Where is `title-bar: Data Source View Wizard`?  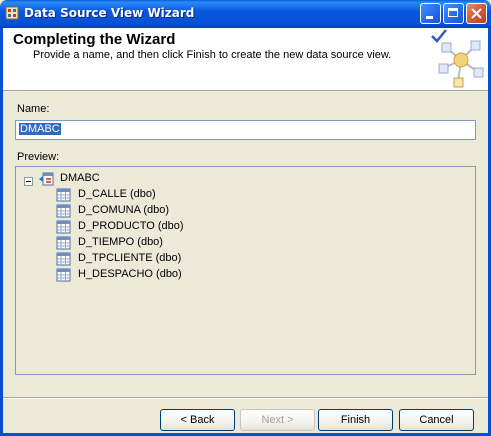 title-bar: Data Source View Wizard is located at coordinates (245, 14).